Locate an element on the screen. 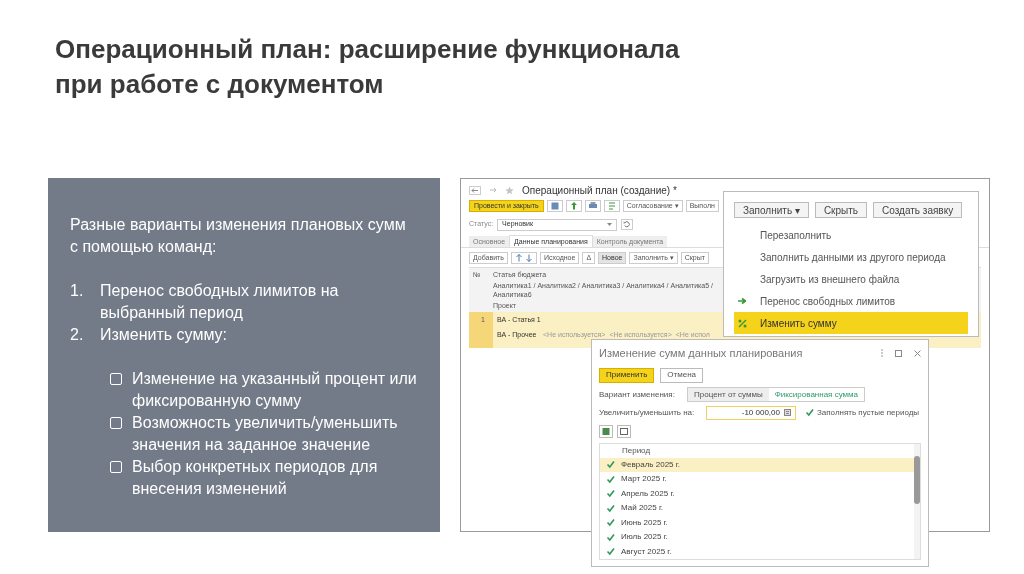  table-cell: Апрель 2025 г. is located at coordinates (648, 493).